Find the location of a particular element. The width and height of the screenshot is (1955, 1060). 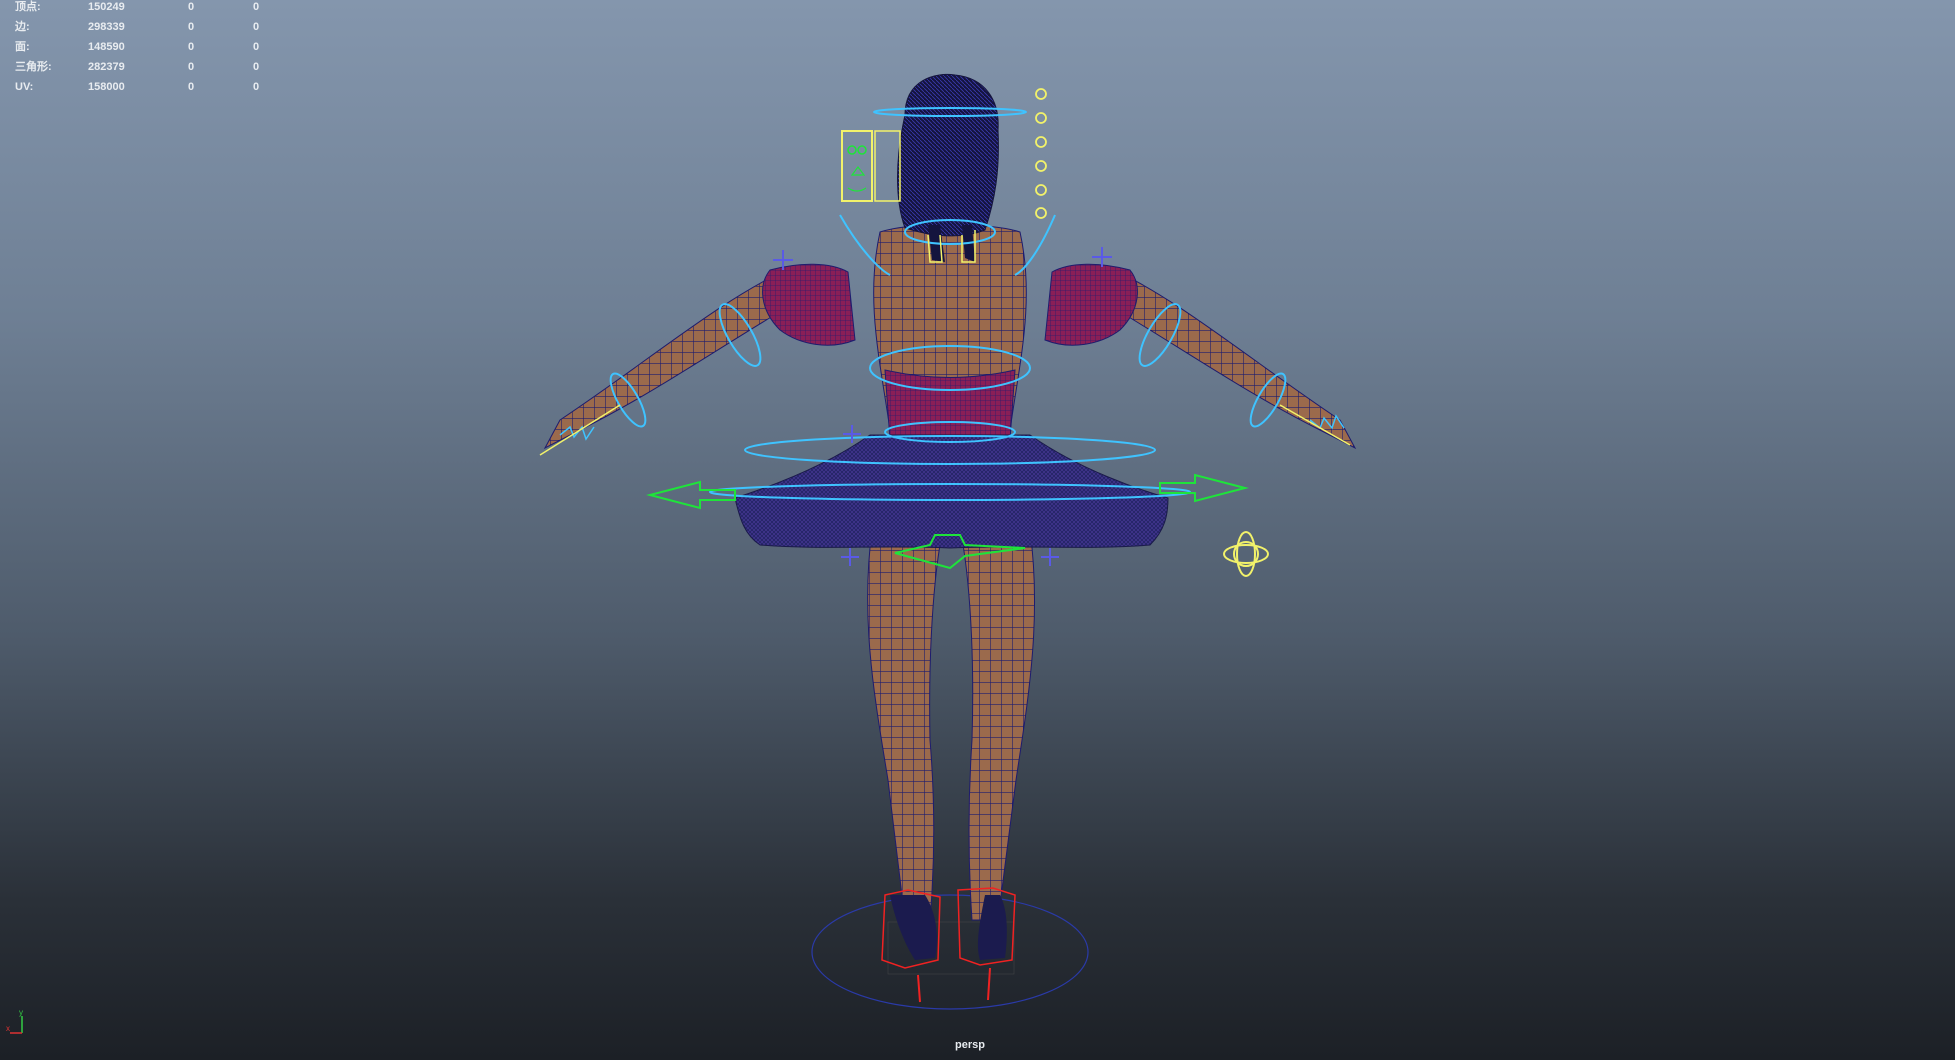

ground-control is located at coordinates (950, 952).